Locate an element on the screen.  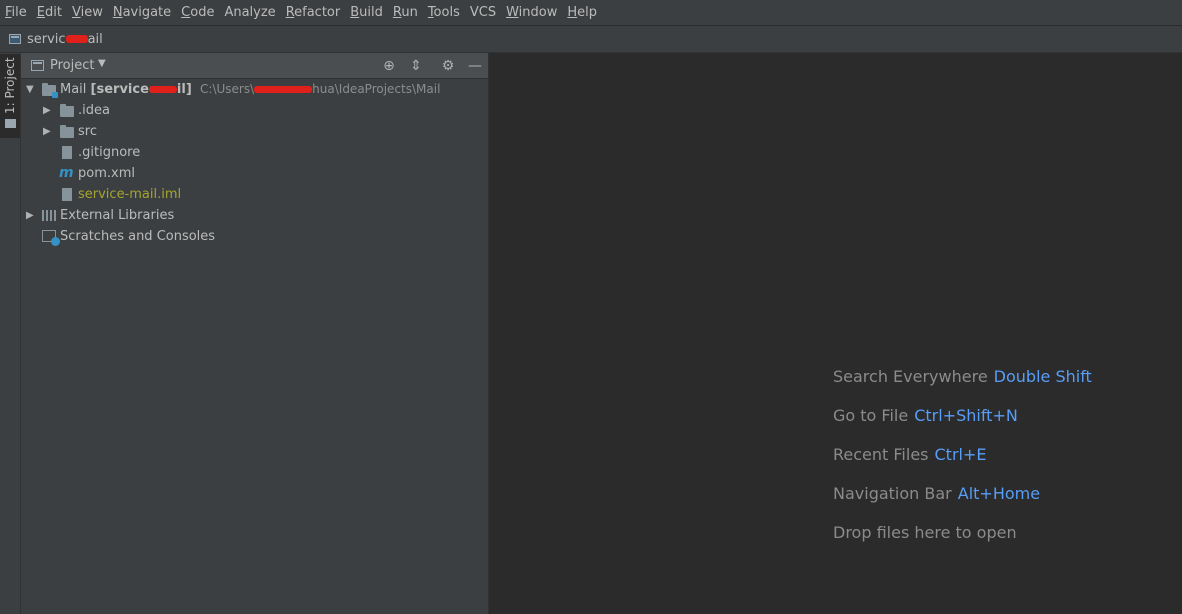
hint-navigation-bar: Navigation Bar Alt+Home is located at coordinates (937, 493).